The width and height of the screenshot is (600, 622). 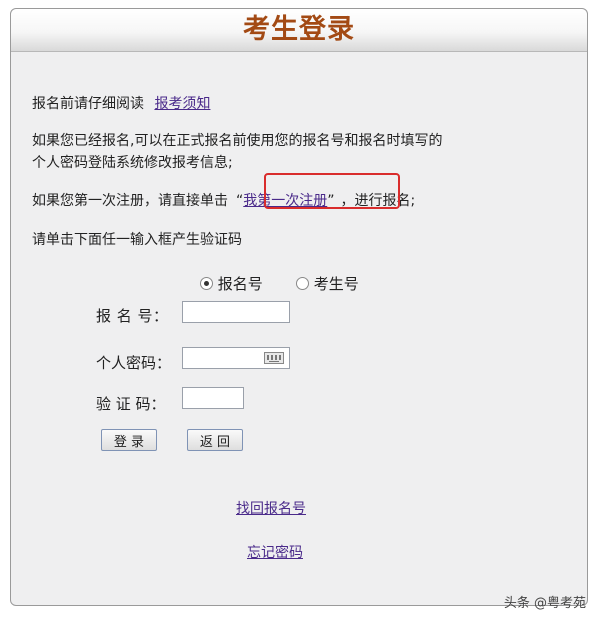 What do you see at coordinates (302, 283) in the screenshot?
I see `radio-exam-no` at bounding box center [302, 283].